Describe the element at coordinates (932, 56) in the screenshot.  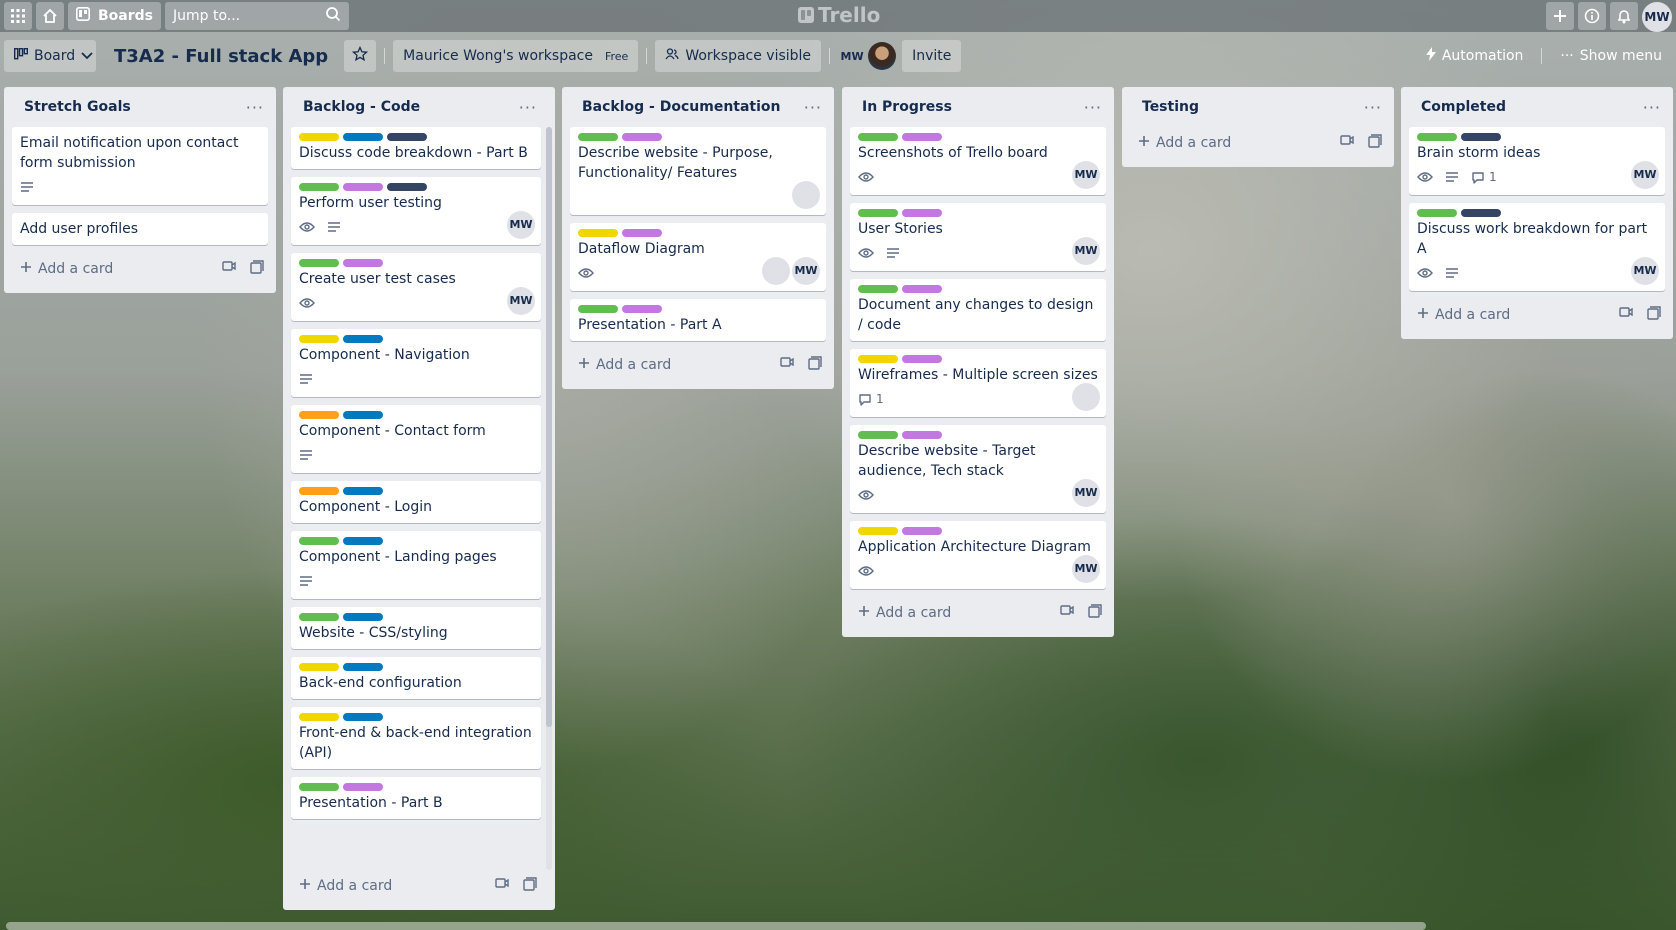
I see `invite-button: Invite` at that location.